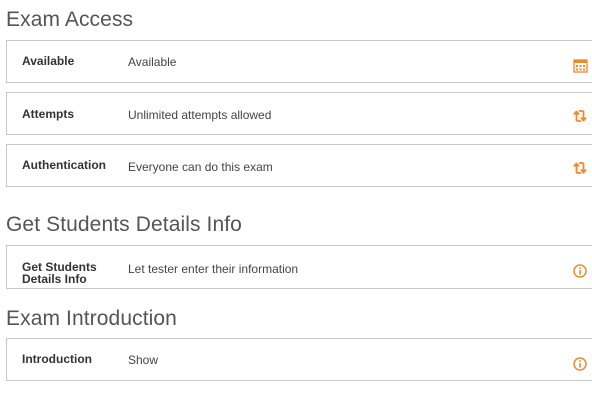  I want to click on setting-row-introduction: Introduction Show, so click(299, 359).